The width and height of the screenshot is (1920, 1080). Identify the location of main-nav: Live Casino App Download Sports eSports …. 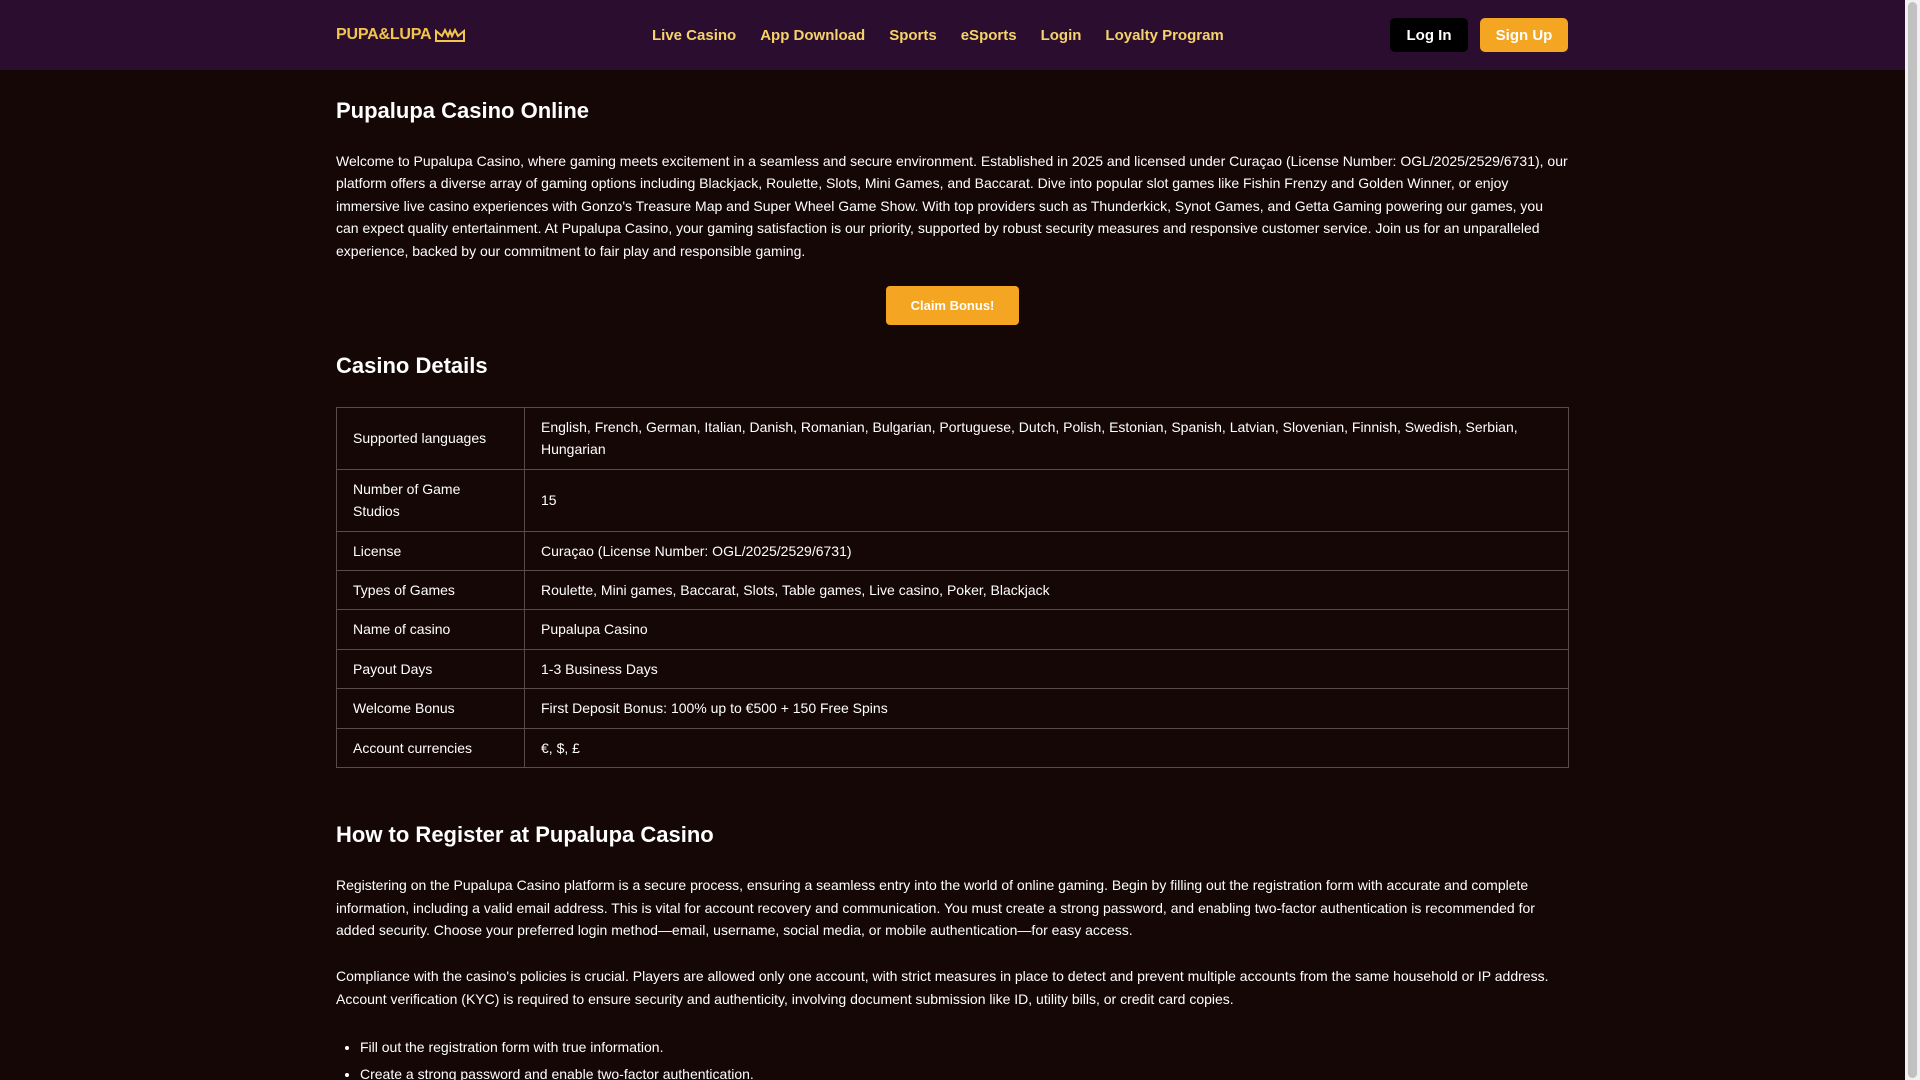
(938, 35).